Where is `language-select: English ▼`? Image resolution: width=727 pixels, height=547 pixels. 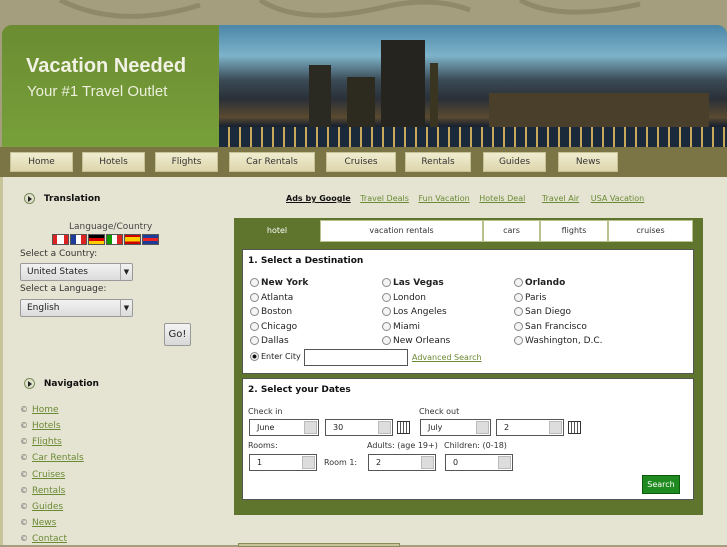
language-select: English ▼ is located at coordinates (76, 308).